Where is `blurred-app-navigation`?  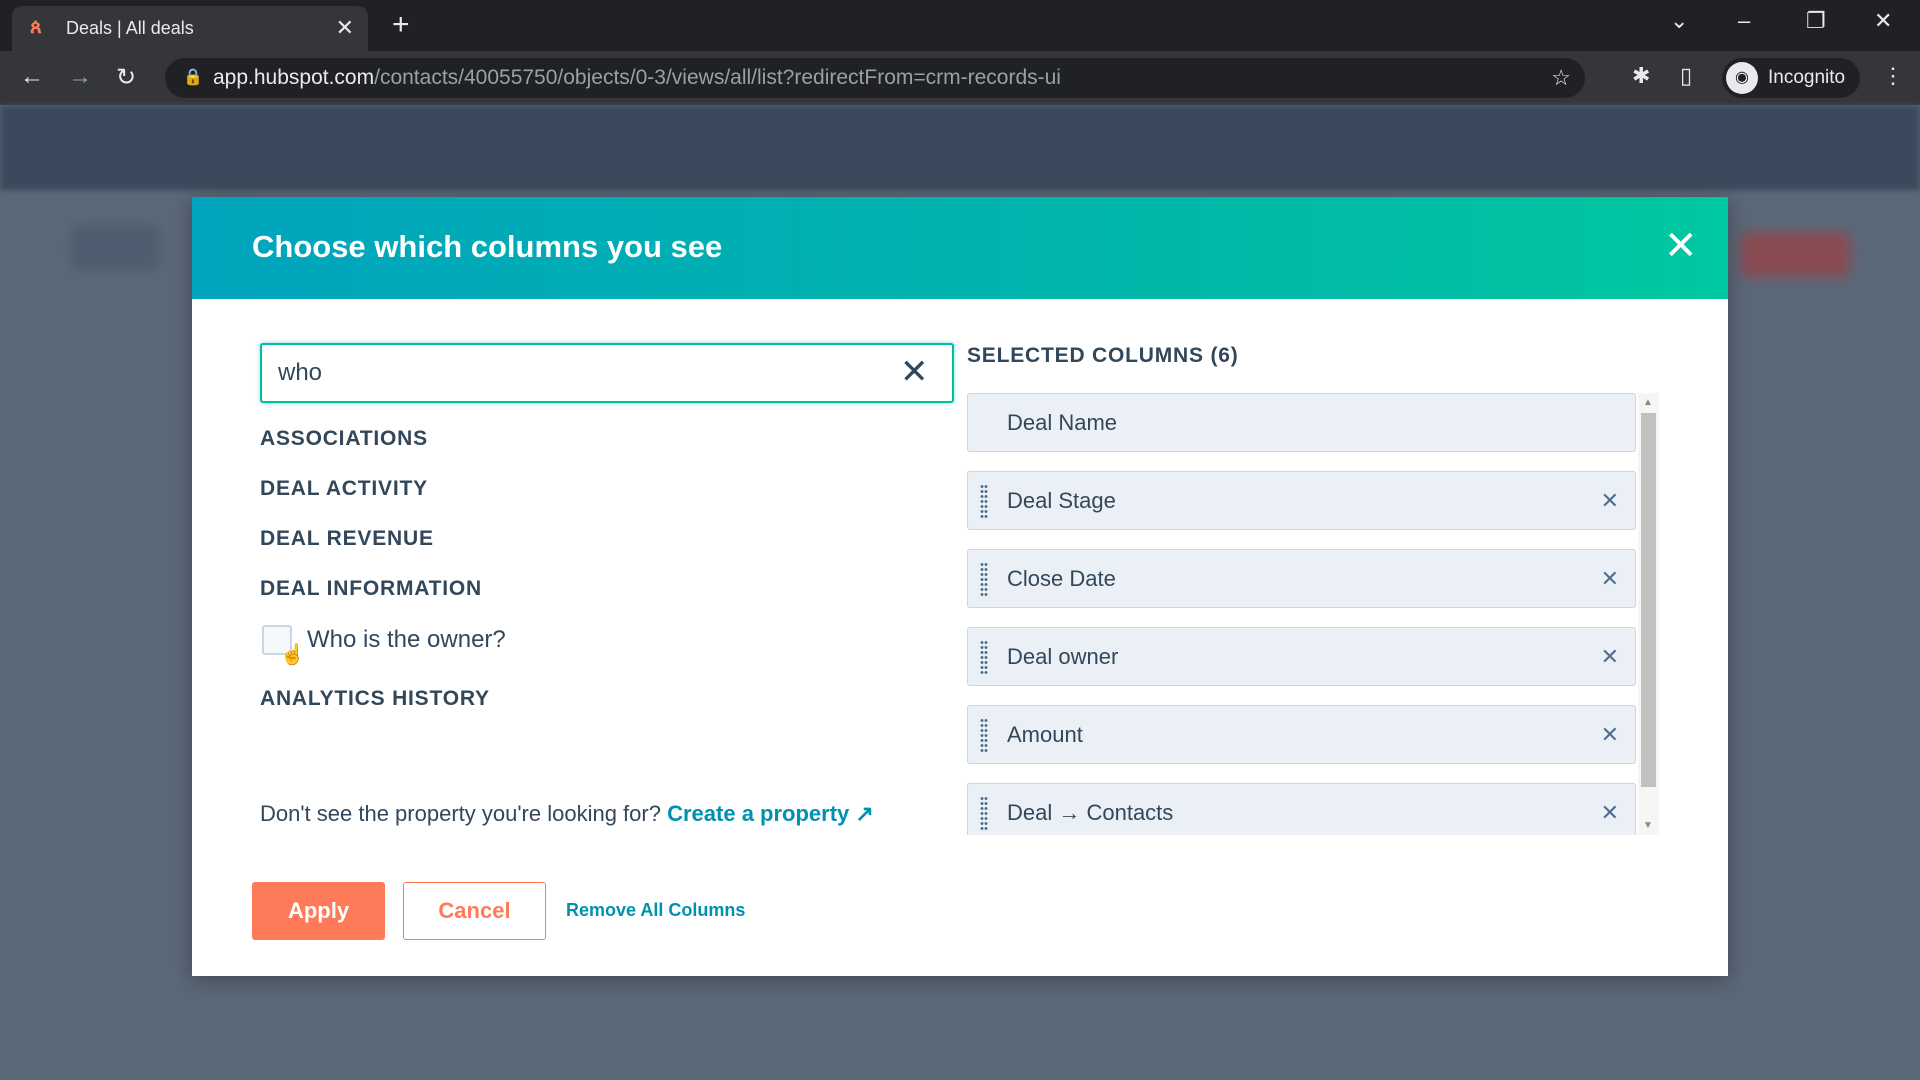 blurred-app-navigation is located at coordinates (960, 147).